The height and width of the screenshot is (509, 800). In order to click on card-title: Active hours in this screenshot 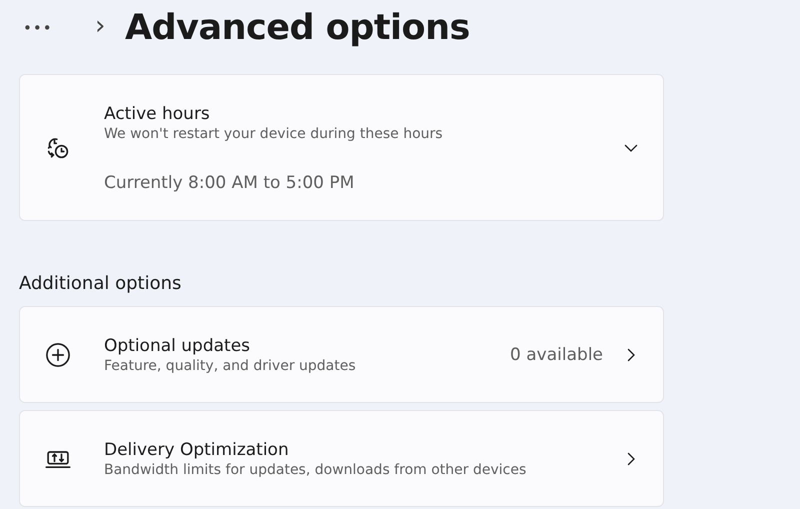, I will do `click(157, 113)`.